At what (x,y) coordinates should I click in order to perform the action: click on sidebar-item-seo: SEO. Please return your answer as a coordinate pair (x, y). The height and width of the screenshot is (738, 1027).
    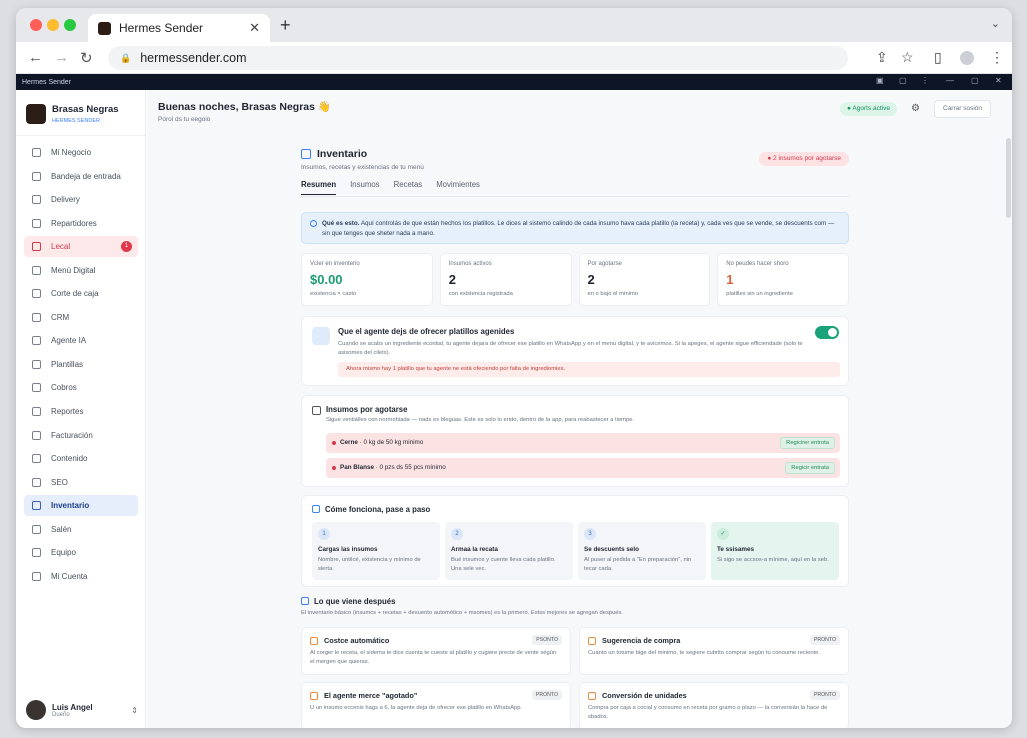
    Looking at the image, I should click on (81, 482).